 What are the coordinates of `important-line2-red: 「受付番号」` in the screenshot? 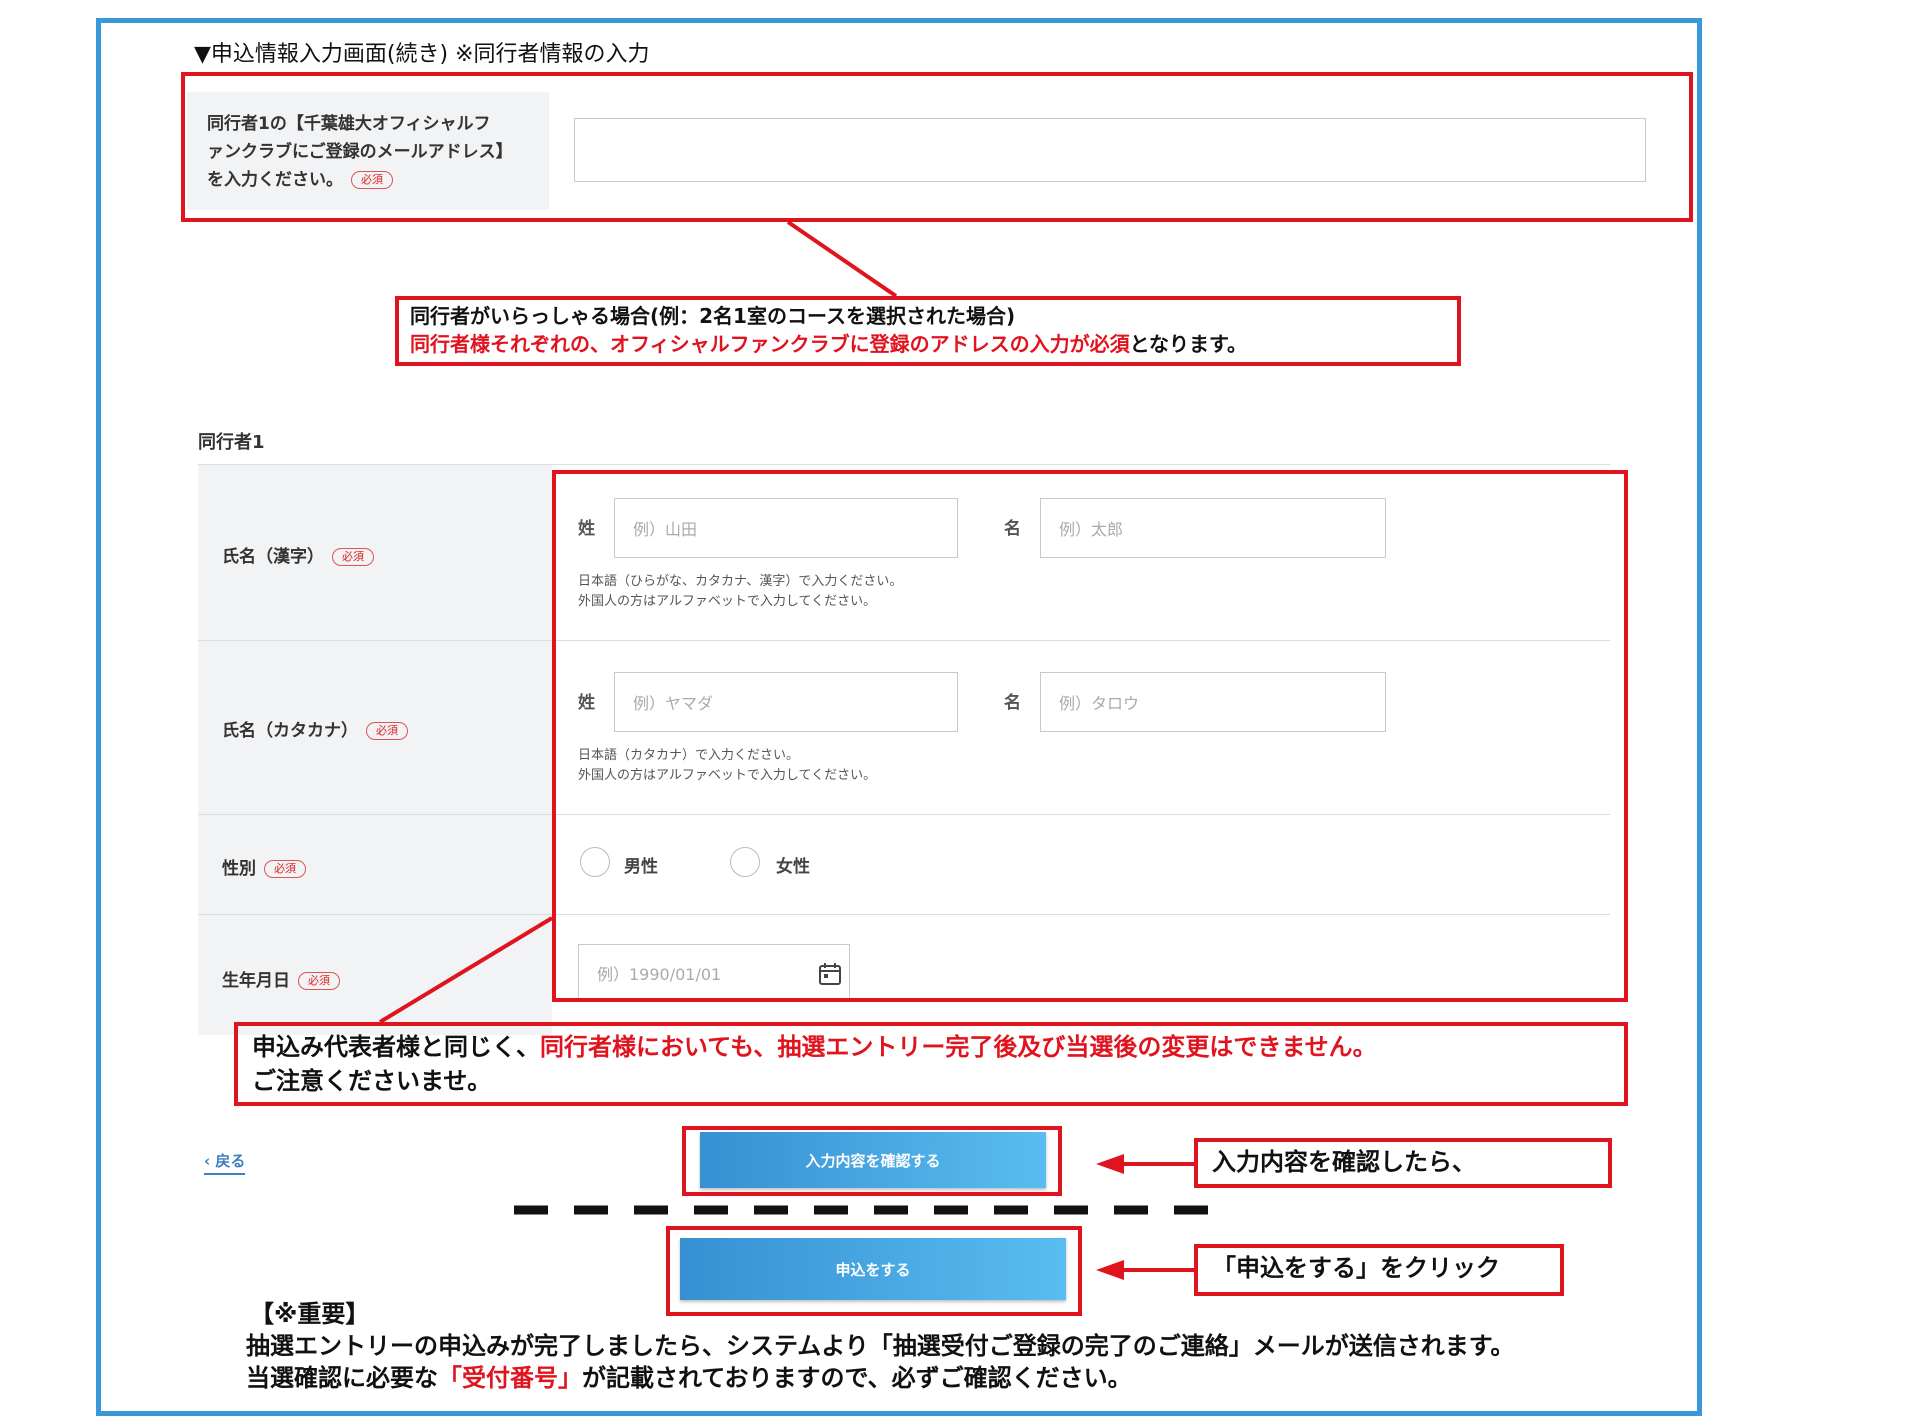 It's located at (510, 1378).